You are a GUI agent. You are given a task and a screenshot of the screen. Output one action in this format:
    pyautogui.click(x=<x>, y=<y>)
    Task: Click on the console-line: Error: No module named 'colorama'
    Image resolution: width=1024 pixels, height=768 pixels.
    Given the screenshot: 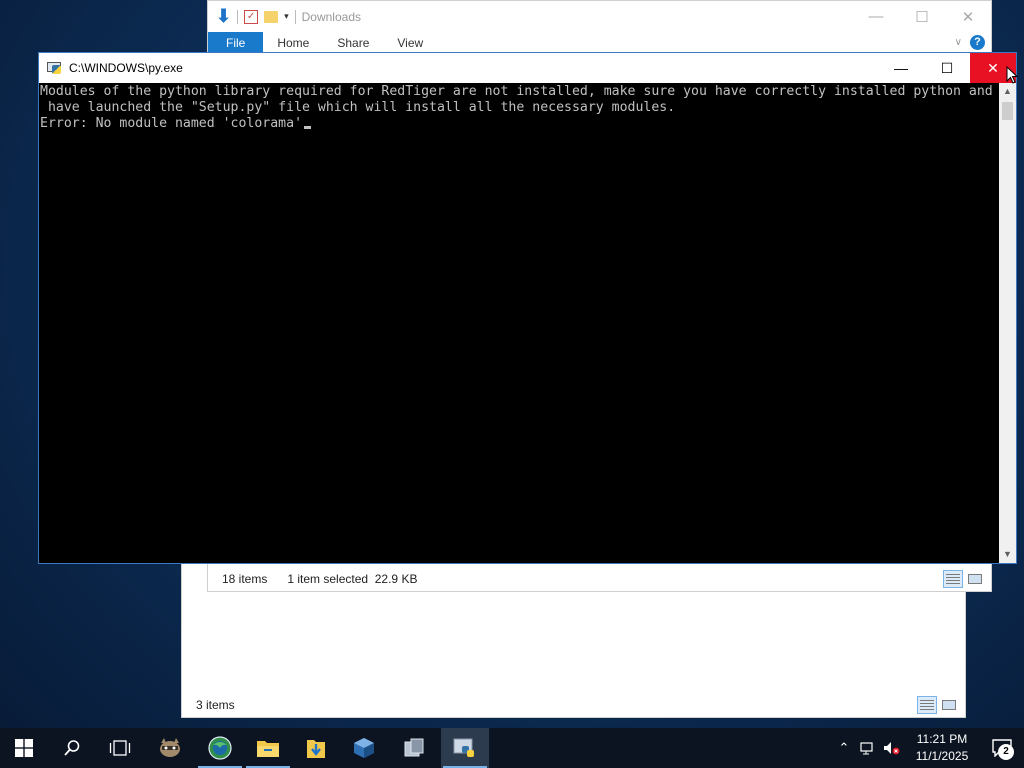 What is the action you would take?
    pyautogui.click(x=519, y=124)
    